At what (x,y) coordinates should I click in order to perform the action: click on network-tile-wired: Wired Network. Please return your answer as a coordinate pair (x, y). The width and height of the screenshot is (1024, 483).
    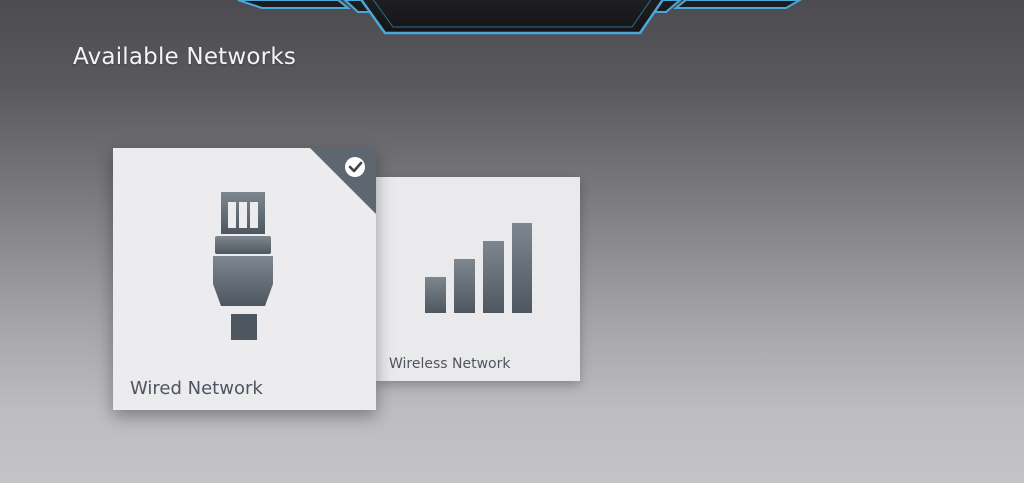
    Looking at the image, I should click on (244, 279).